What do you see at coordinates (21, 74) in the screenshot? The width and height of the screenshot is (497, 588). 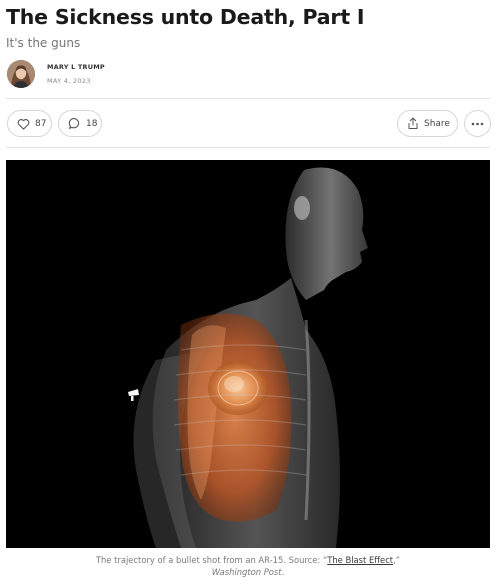 I see `author-avatar` at bounding box center [21, 74].